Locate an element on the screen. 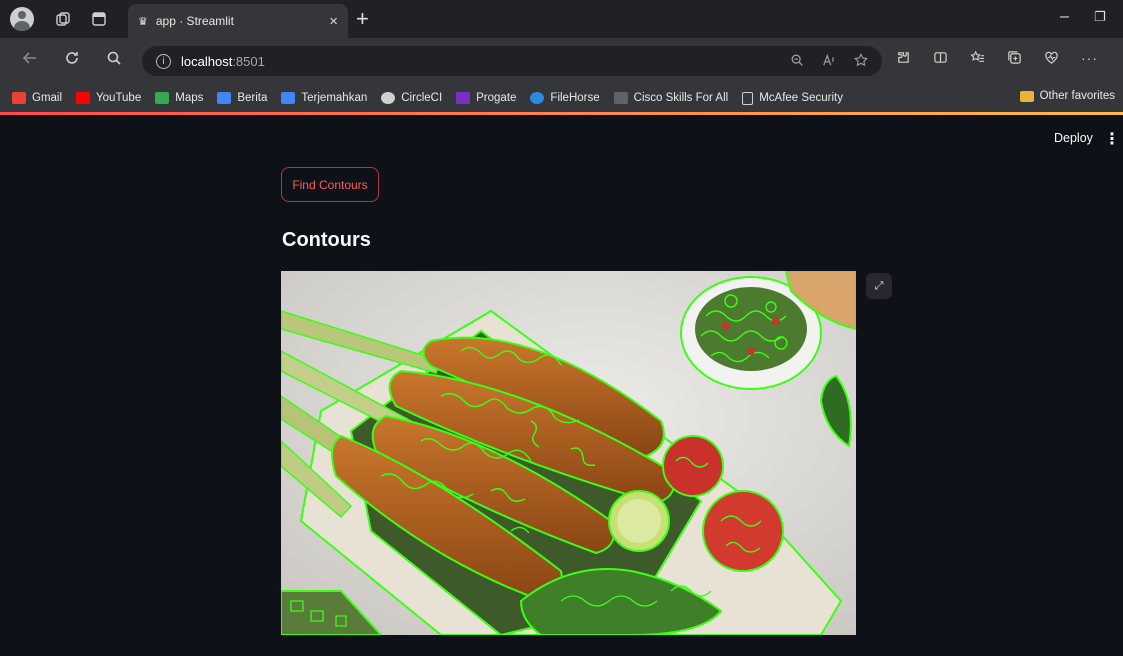 Image resolution: width=1123 pixels, height=656 pixels. favorite-star-icon is located at coordinates (861, 61).